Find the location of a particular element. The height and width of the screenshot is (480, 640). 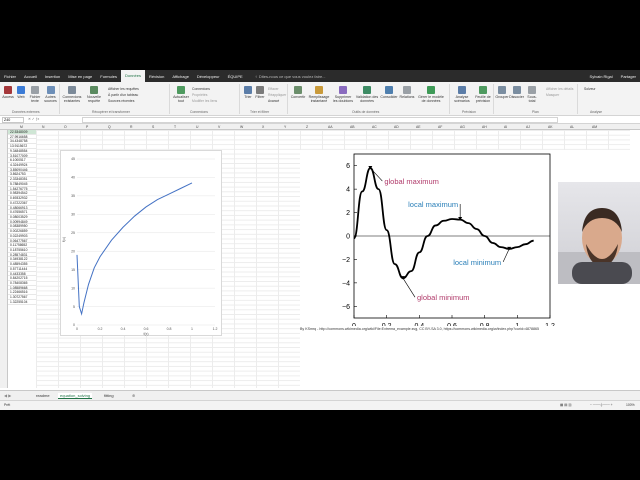

column-header: W is located at coordinates (241, 127).